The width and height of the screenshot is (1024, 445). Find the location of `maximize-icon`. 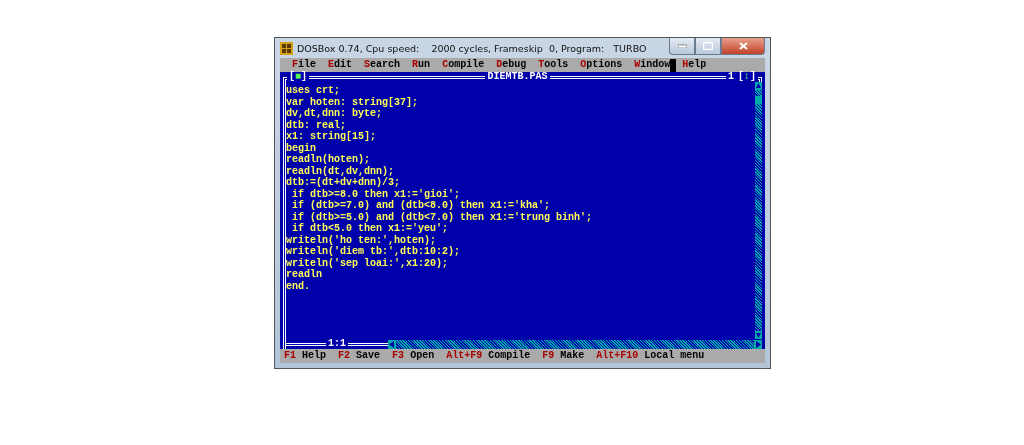

maximize-icon is located at coordinates (708, 46).